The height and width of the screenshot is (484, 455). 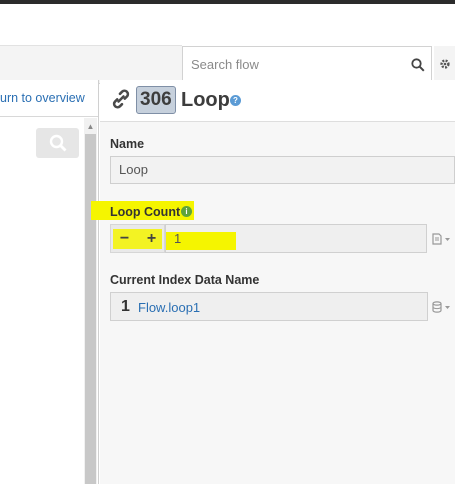 What do you see at coordinates (277, 101) in the screenshot?
I see `element-header: 306 Loop ?` at bounding box center [277, 101].